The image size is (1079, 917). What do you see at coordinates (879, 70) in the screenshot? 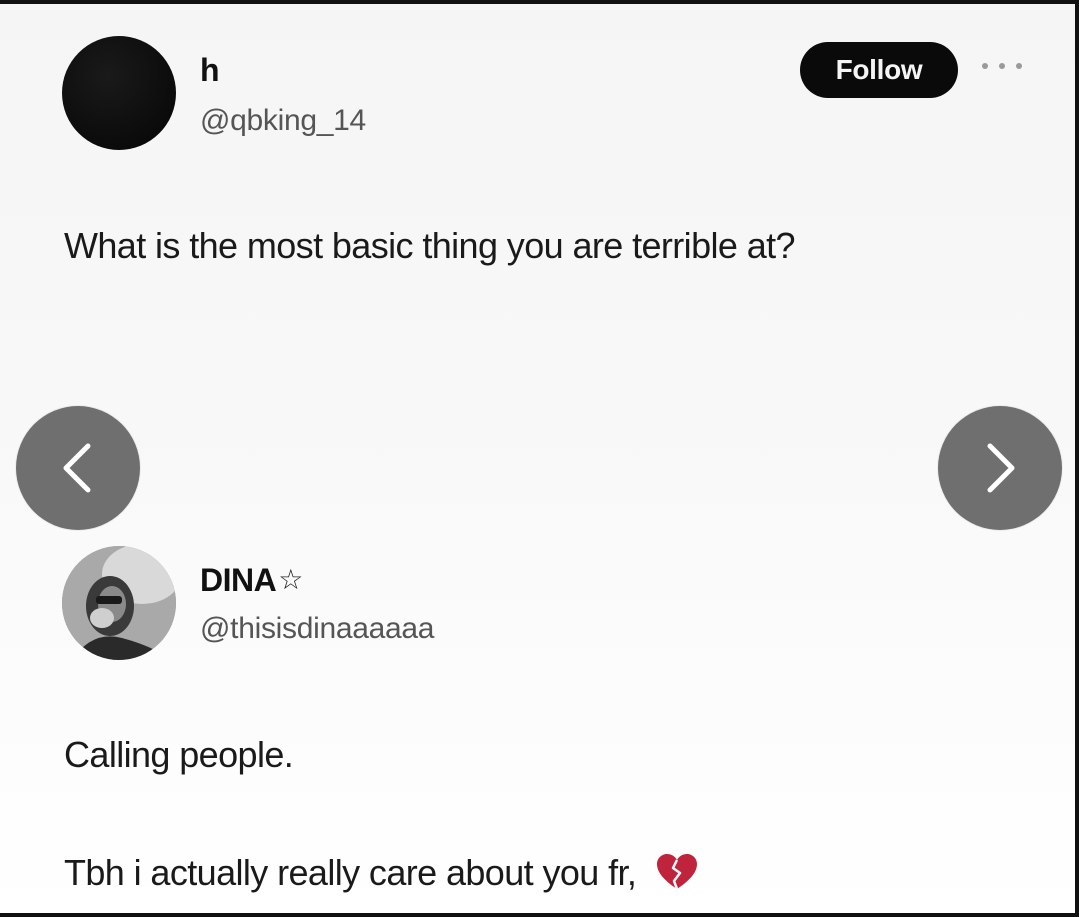
I see `follow-button: Follow` at bounding box center [879, 70].